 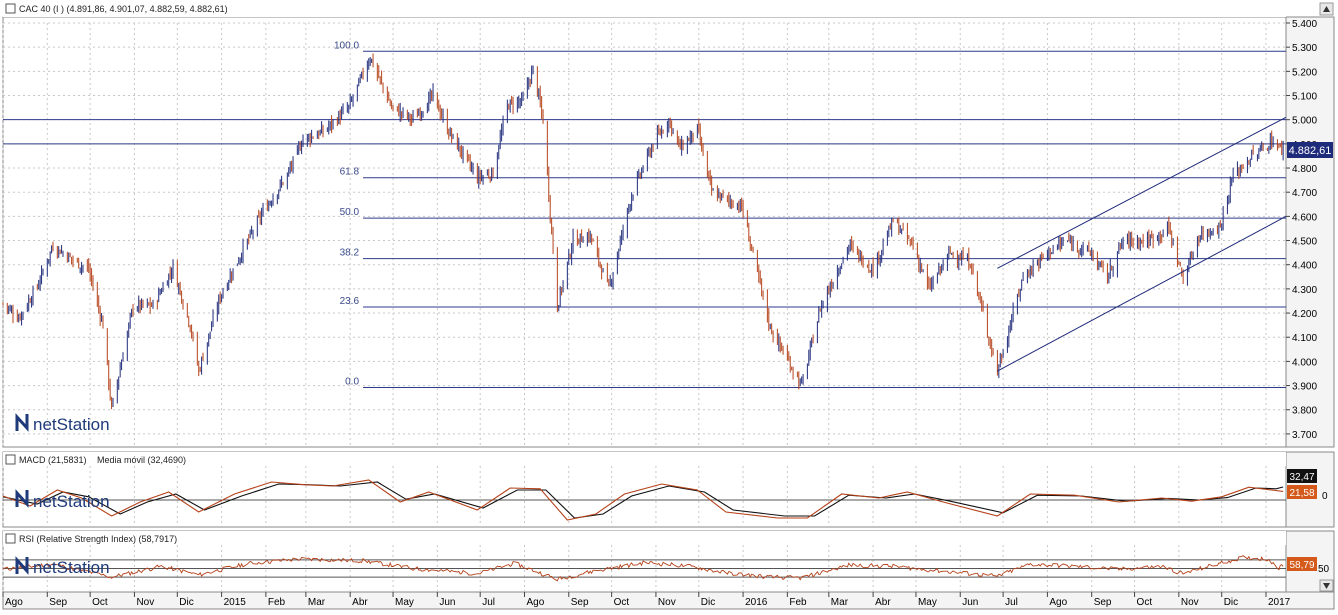 I want to click on time-tick-label: 2017, so click(x=1279, y=602).